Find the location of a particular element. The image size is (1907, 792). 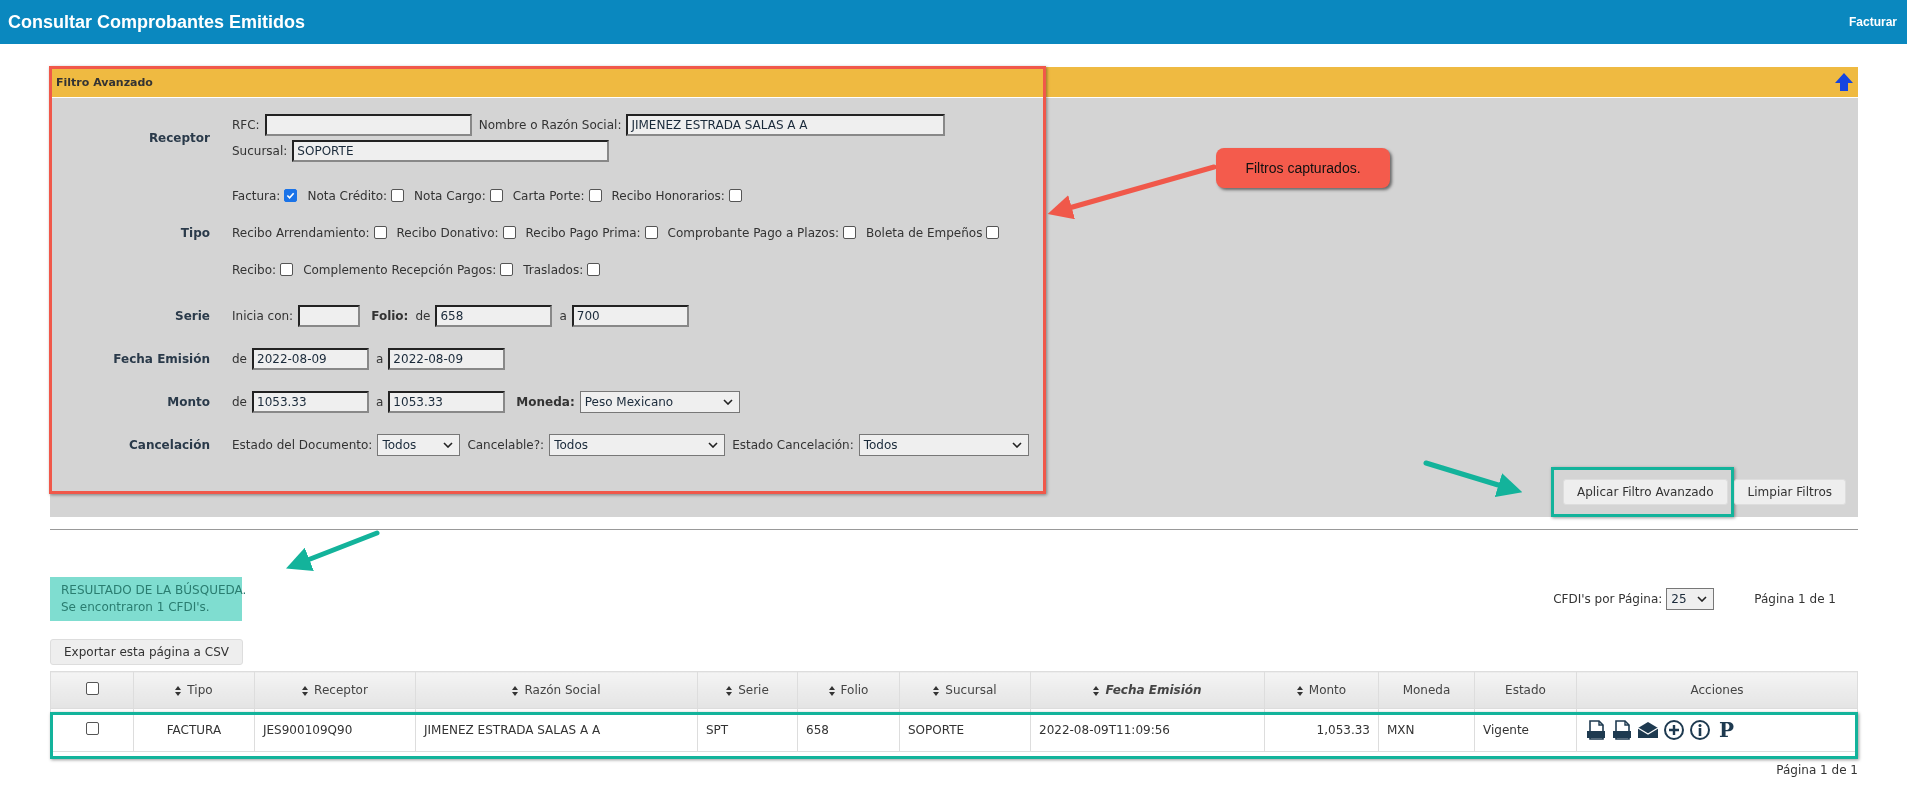

input-field: 658 is located at coordinates (494, 316).